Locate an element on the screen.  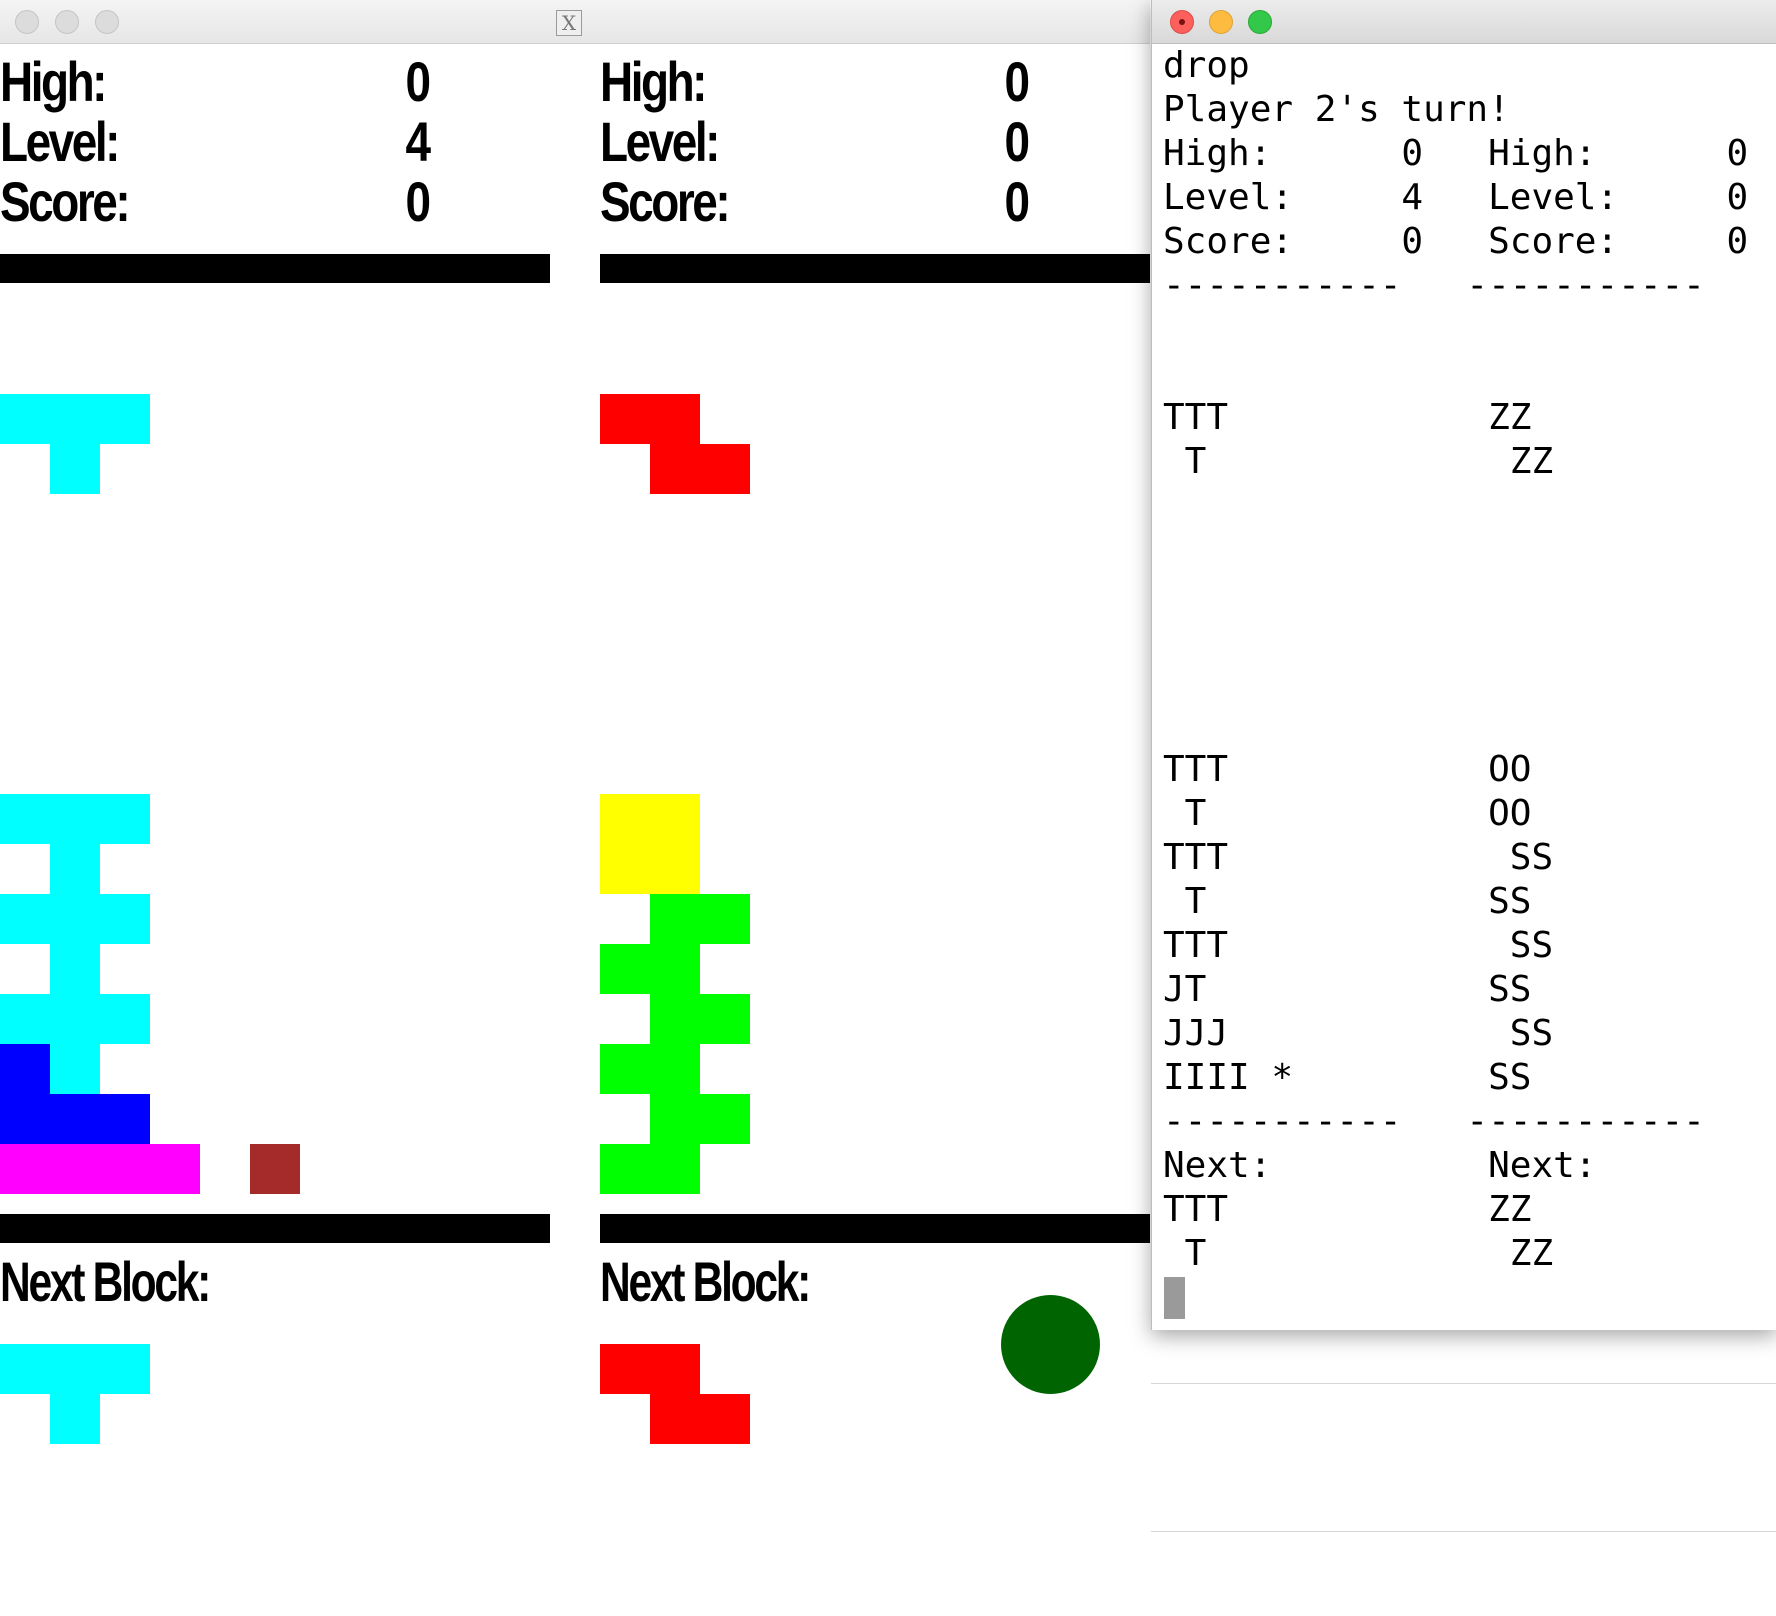
terminal-line: Level: 4 Level: 0 is located at coordinates (1456, 197).